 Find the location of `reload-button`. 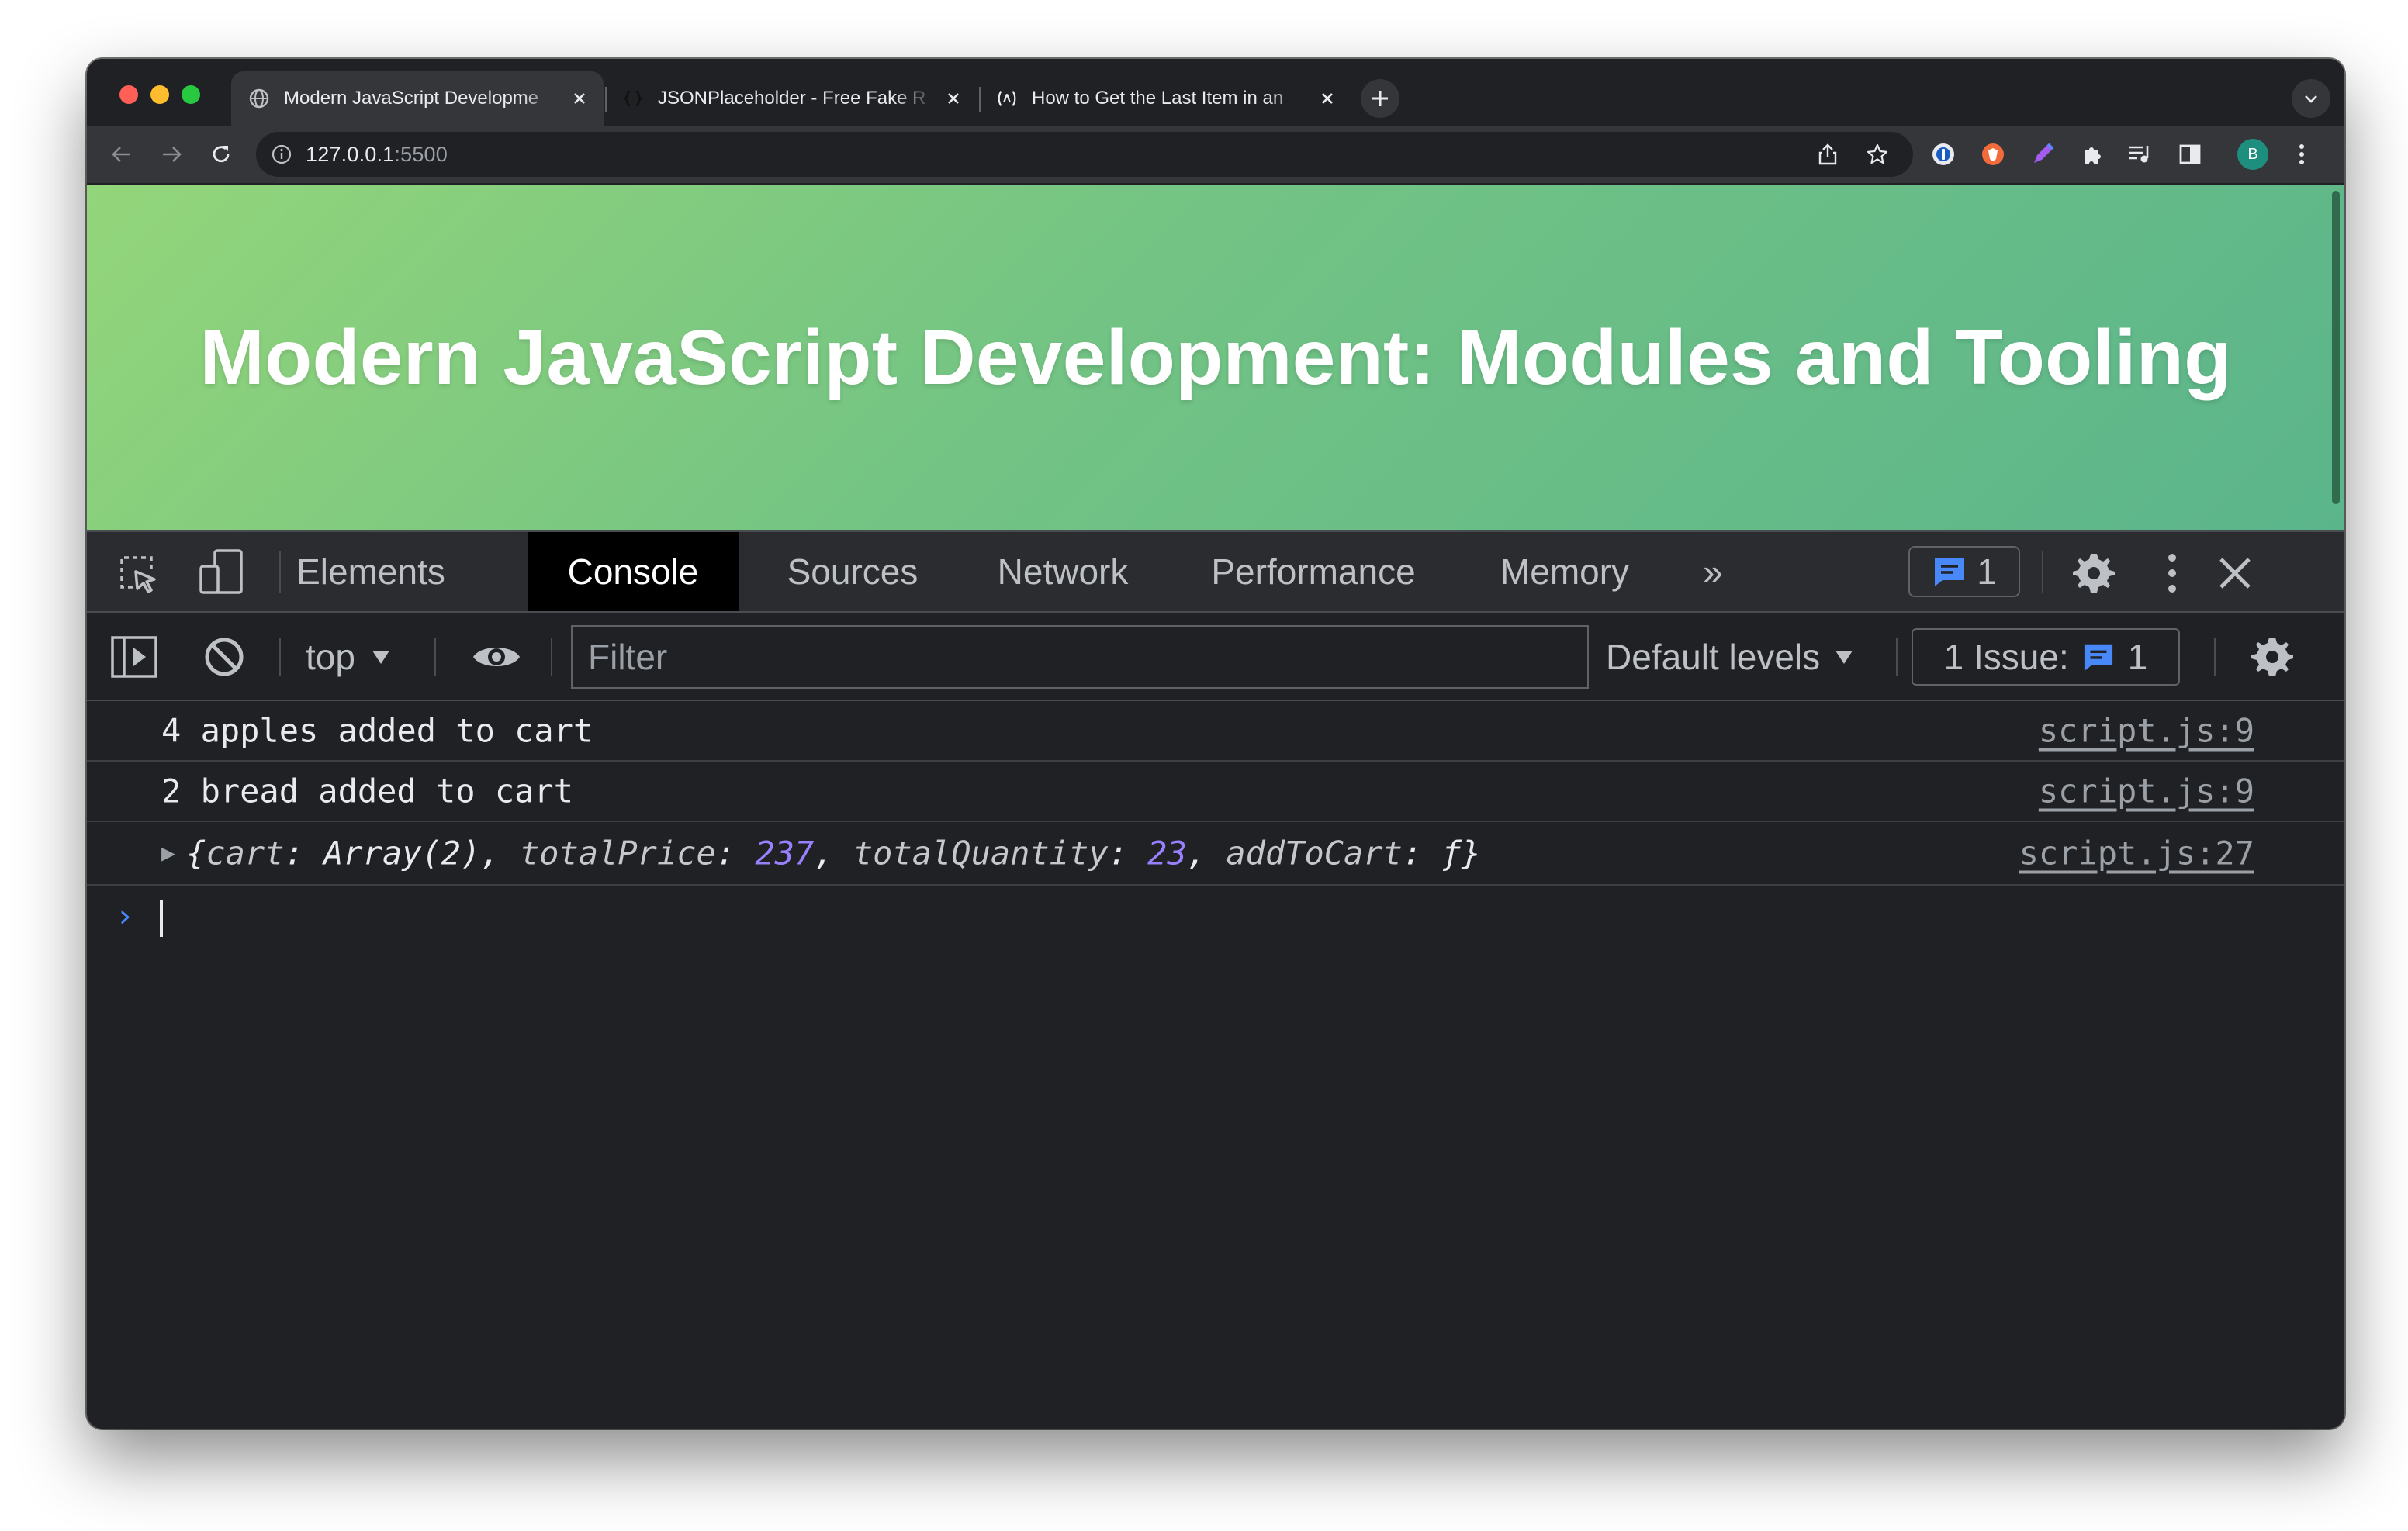

reload-button is located at coordinates (221, 154).